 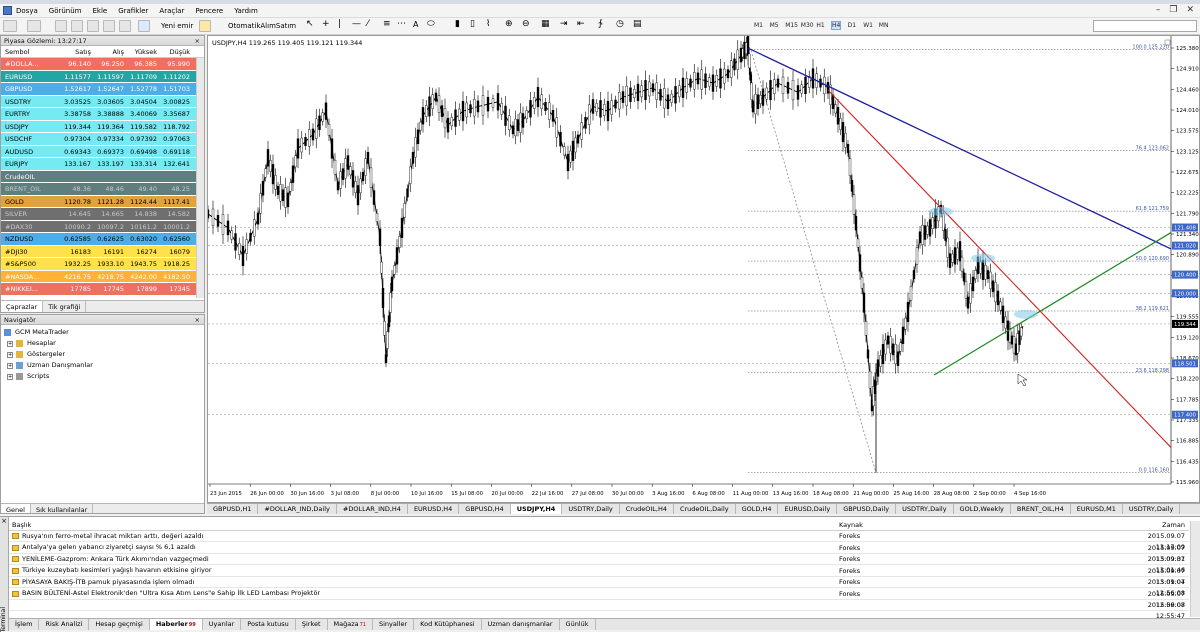 What do you see at coordinates (98, 114) in the screenshot?
I see `market-row: EURTRY 3.38758 3.38888 3.40069 3.35687` at bounding box center [98, 114].